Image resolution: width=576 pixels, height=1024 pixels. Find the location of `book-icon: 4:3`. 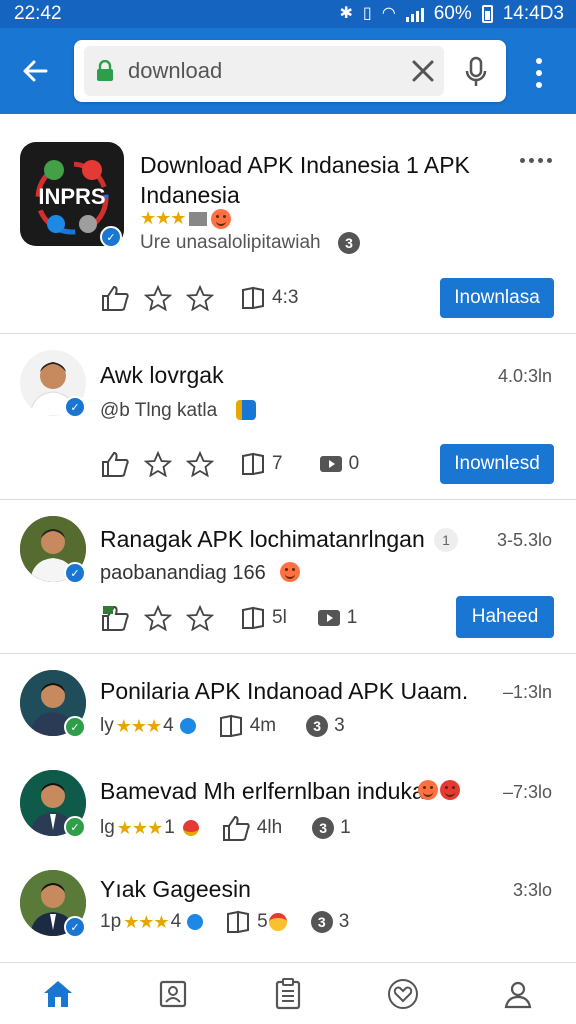

book-icon: 4:3 is located at coordinates (269, 298).